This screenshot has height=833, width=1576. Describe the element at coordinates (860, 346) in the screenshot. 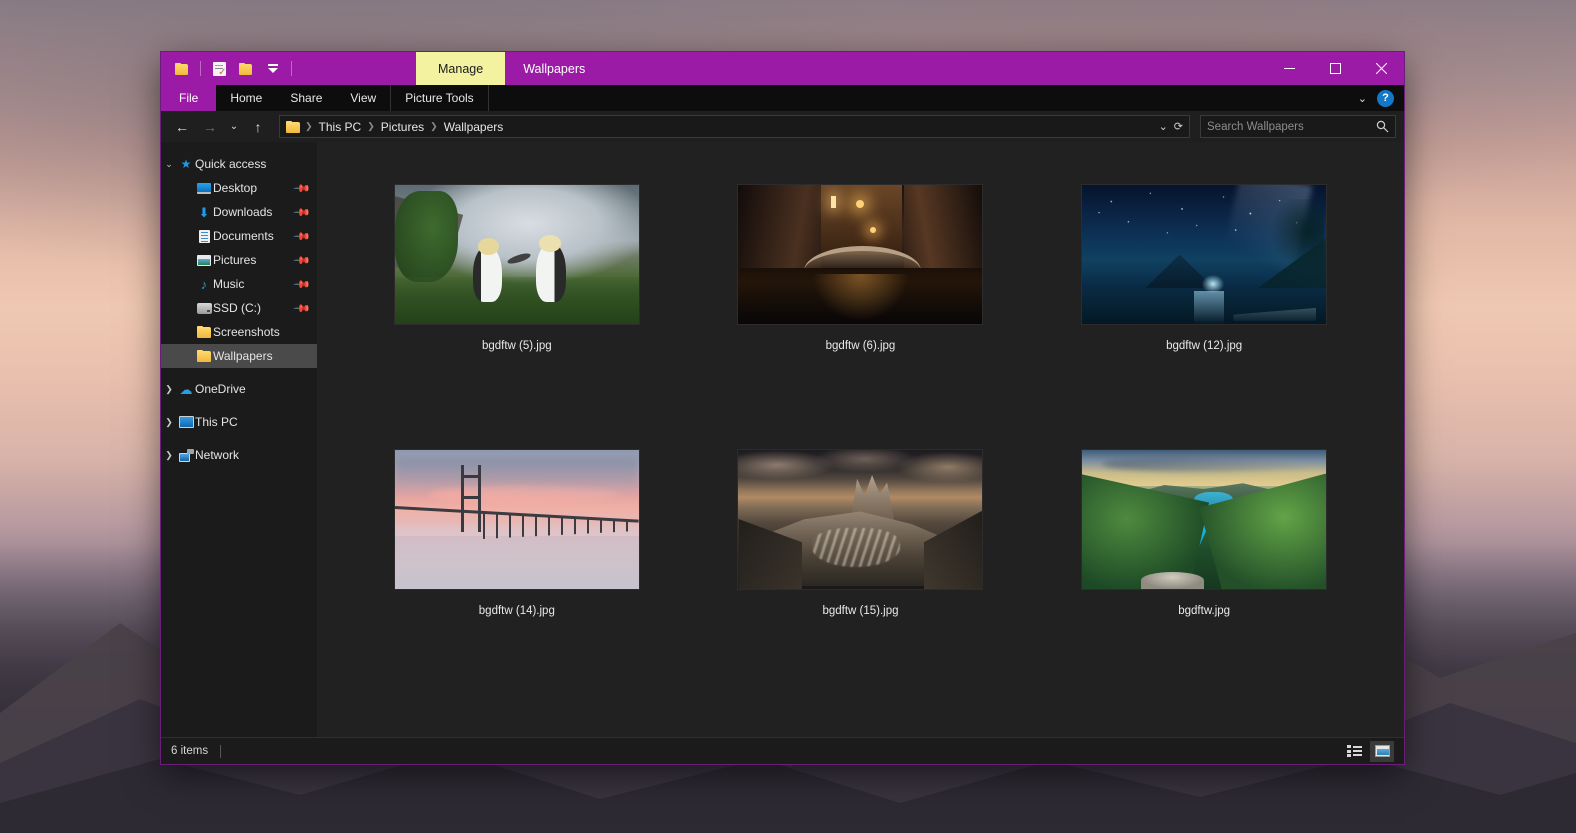

I see `file-name-label: bgdftw (6).jpg` at that location.